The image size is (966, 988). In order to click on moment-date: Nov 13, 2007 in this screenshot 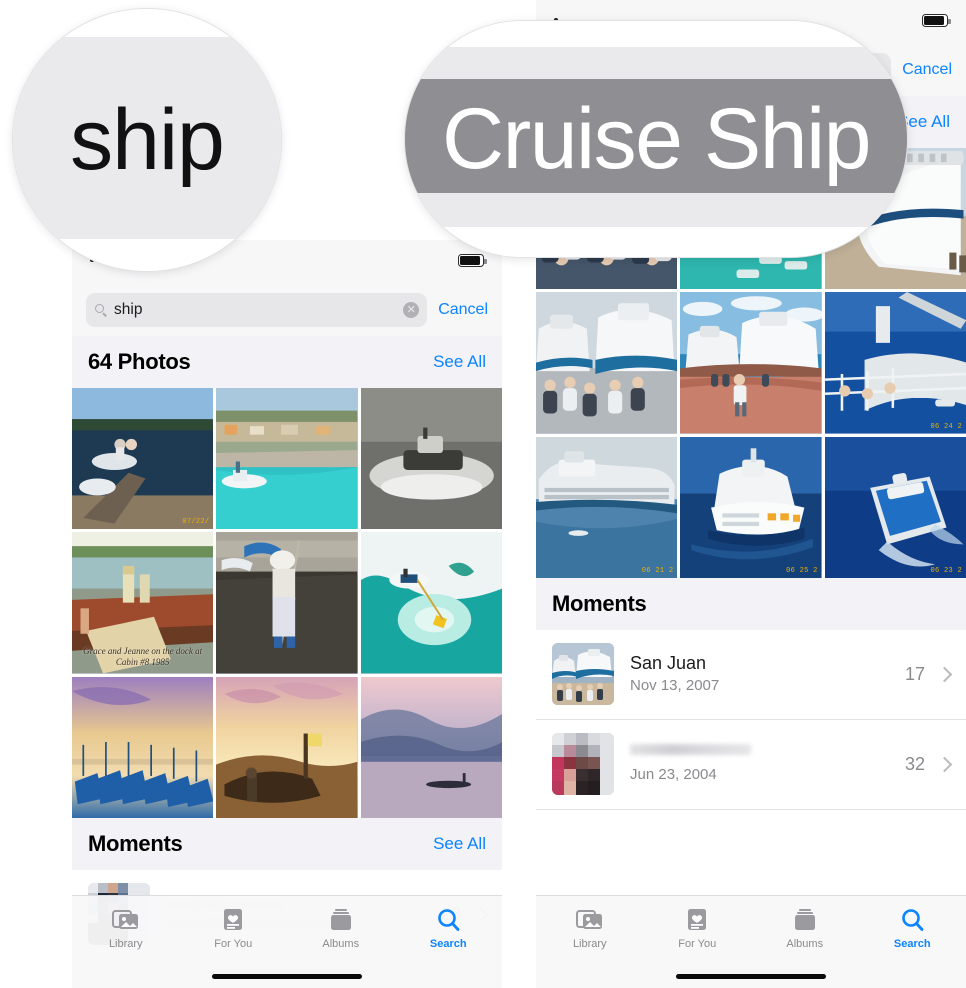, I will do `click(675, 686)`.